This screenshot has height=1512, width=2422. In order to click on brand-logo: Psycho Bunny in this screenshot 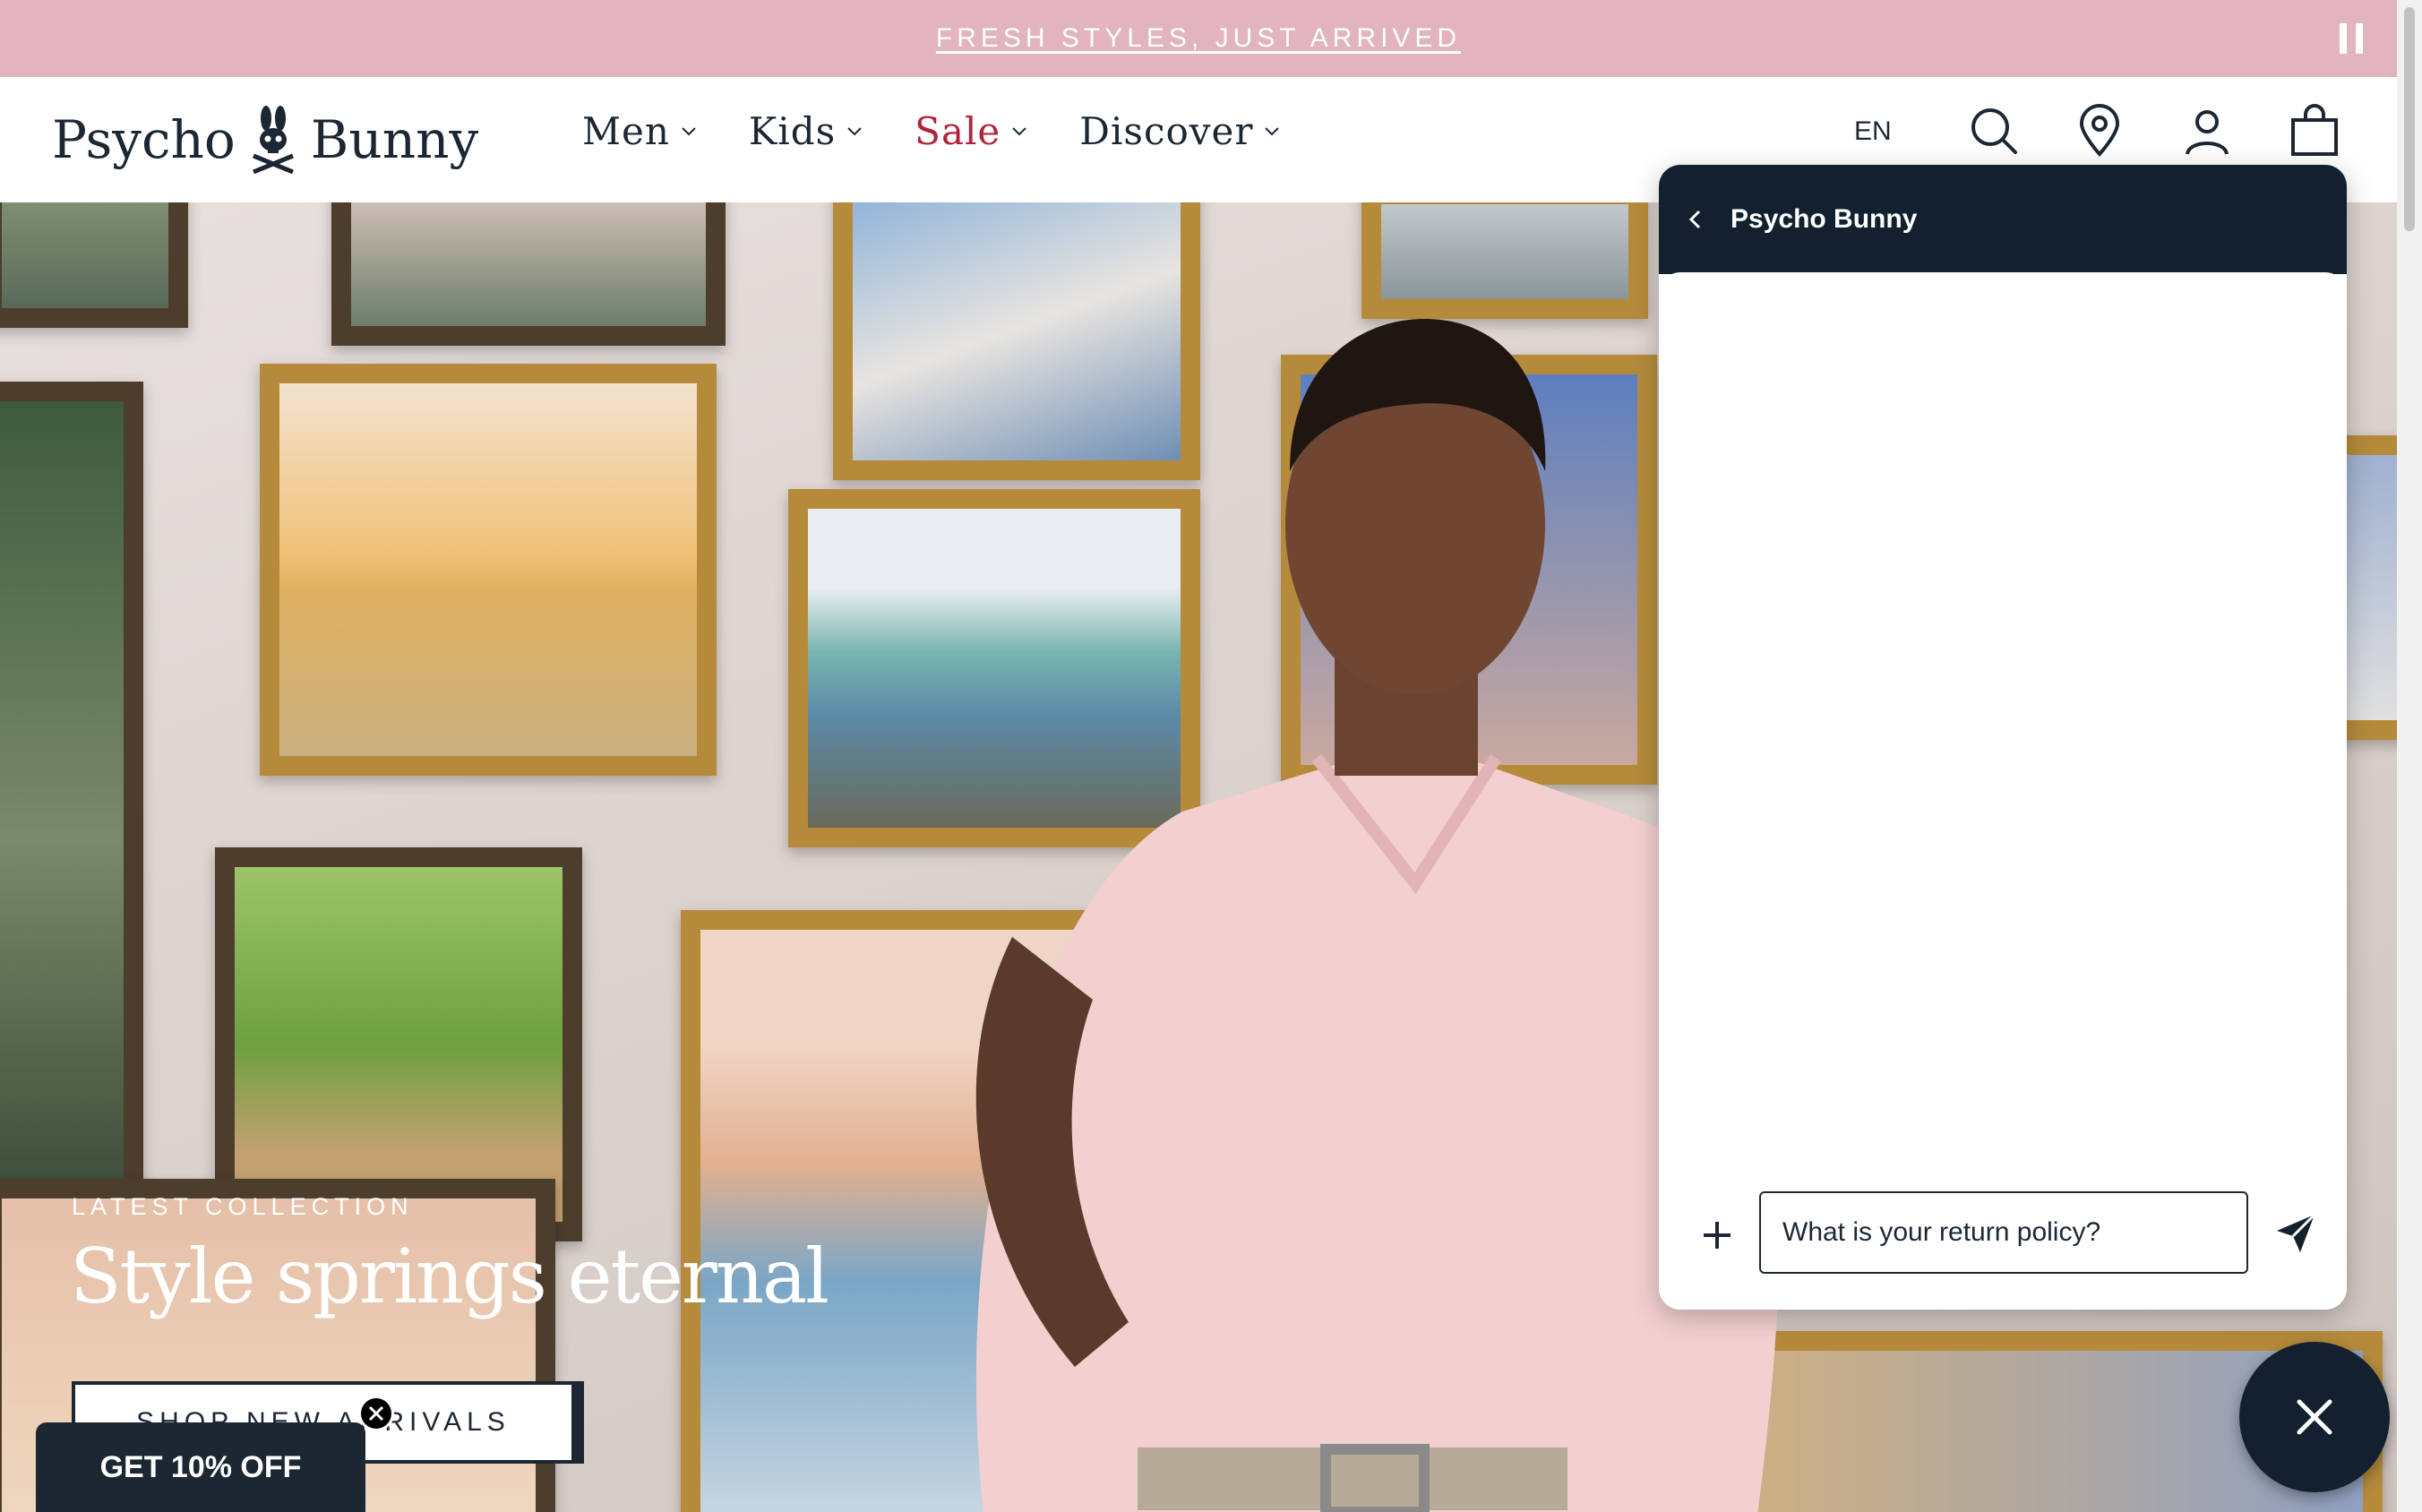, I will do `click(265, 140)`.